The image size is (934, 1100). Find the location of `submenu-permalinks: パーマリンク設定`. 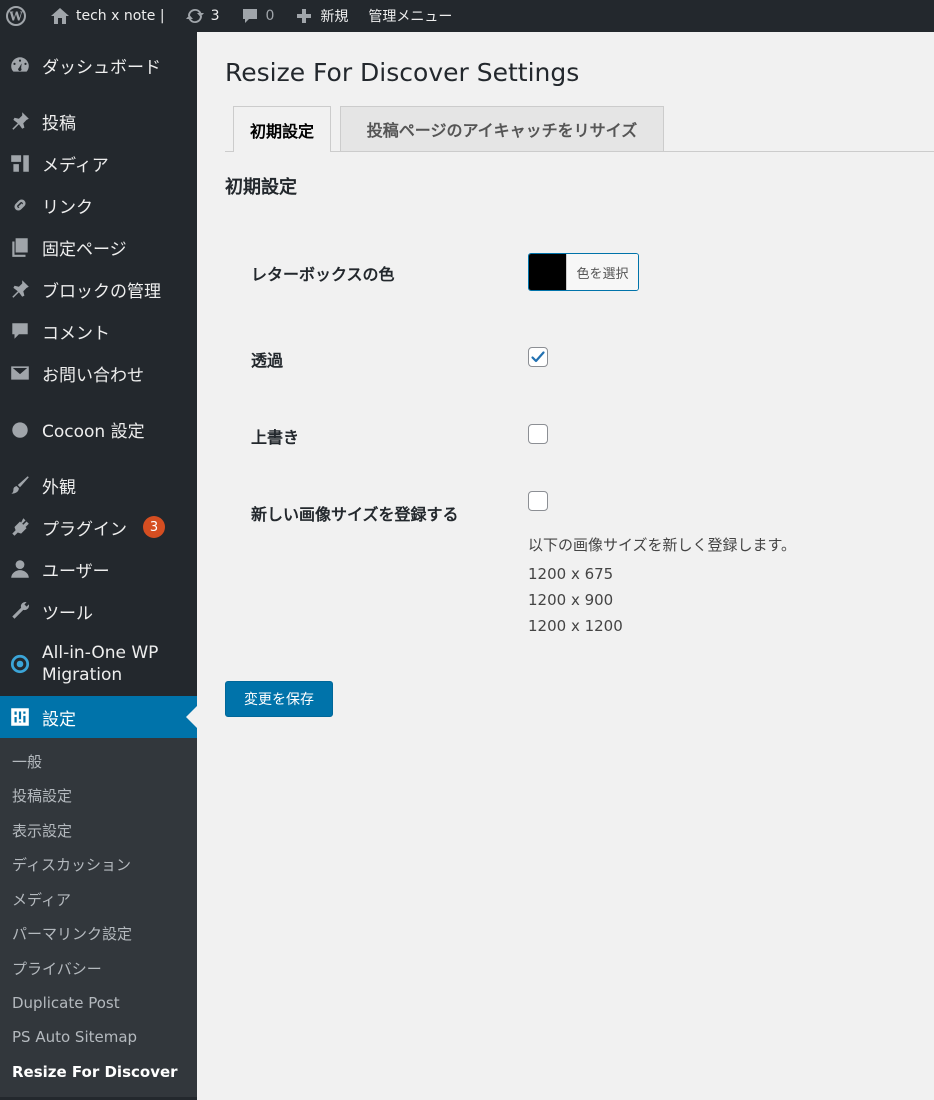

submenu-permalinks: パーマリンク設定 is located at coordinates (98, 934).